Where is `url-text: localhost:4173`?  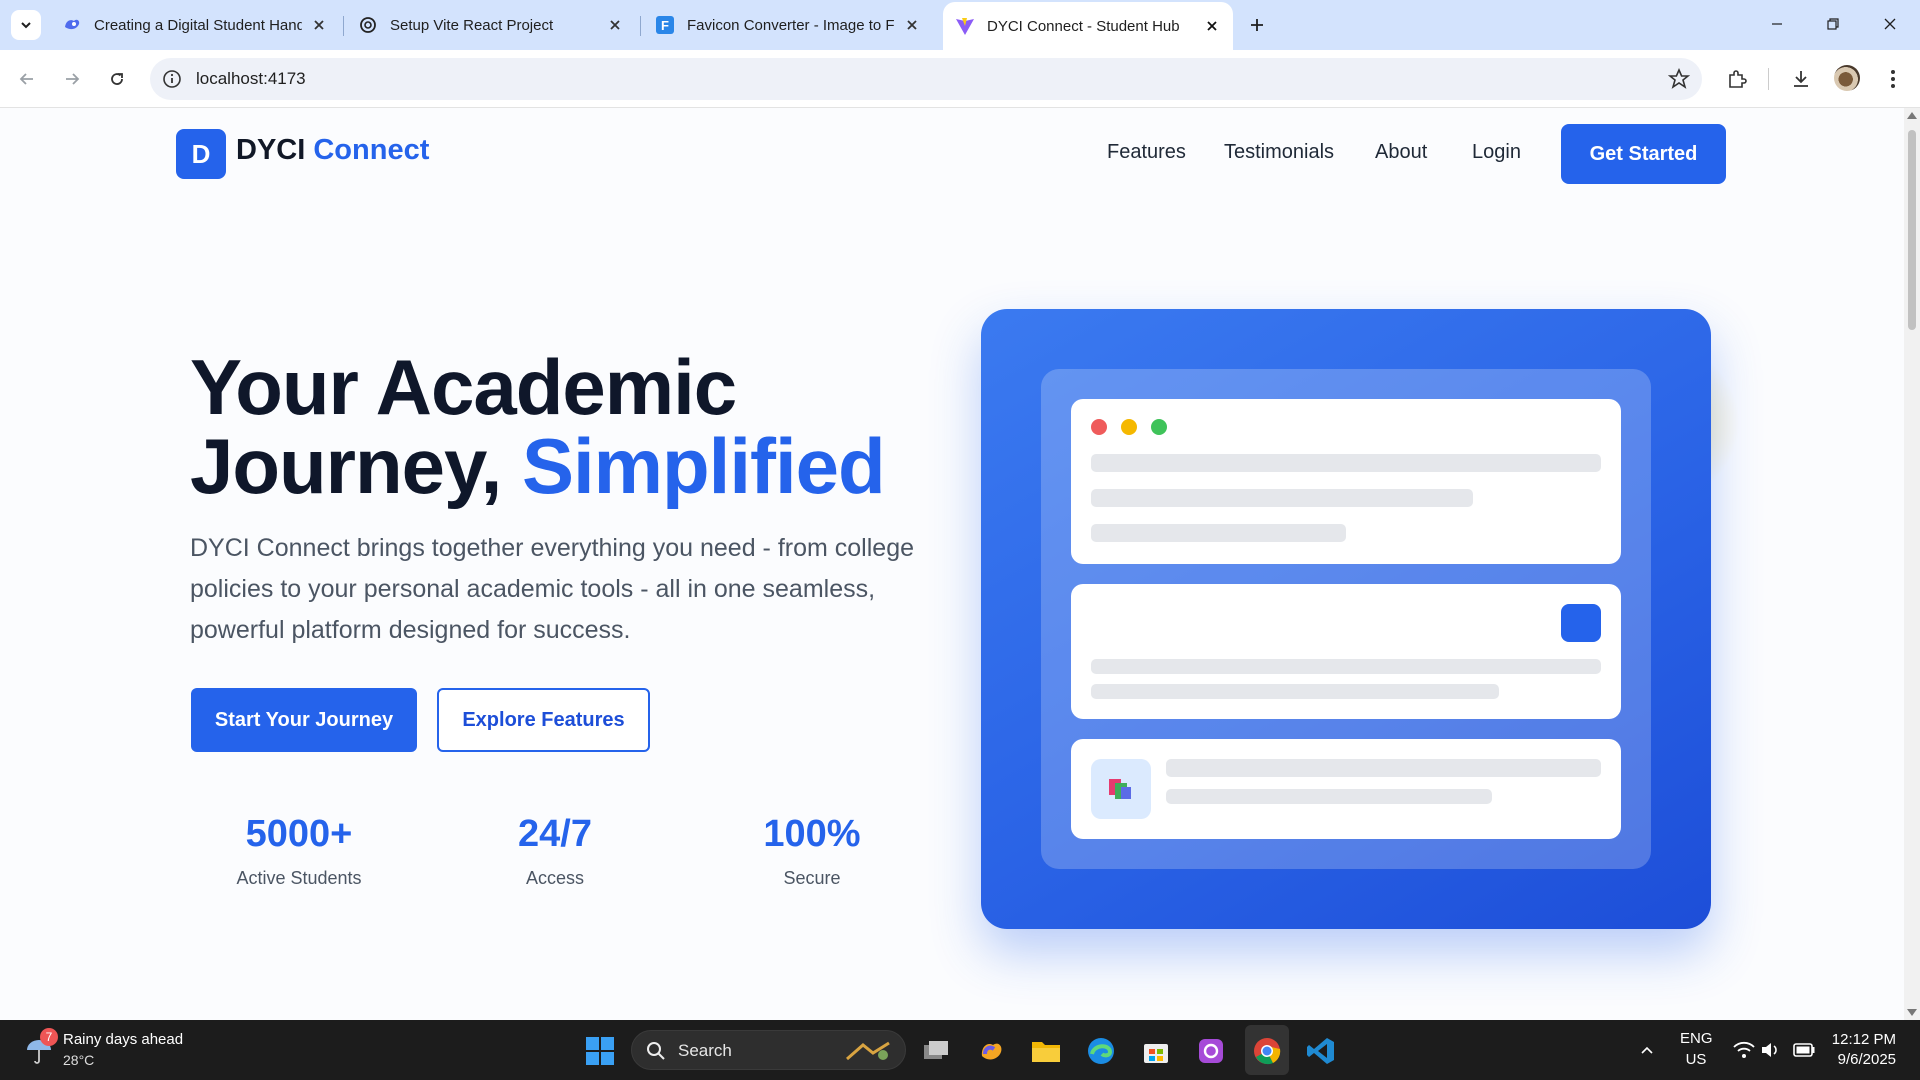
url-text: localhost:4173 is located at coordinates (251, 79).